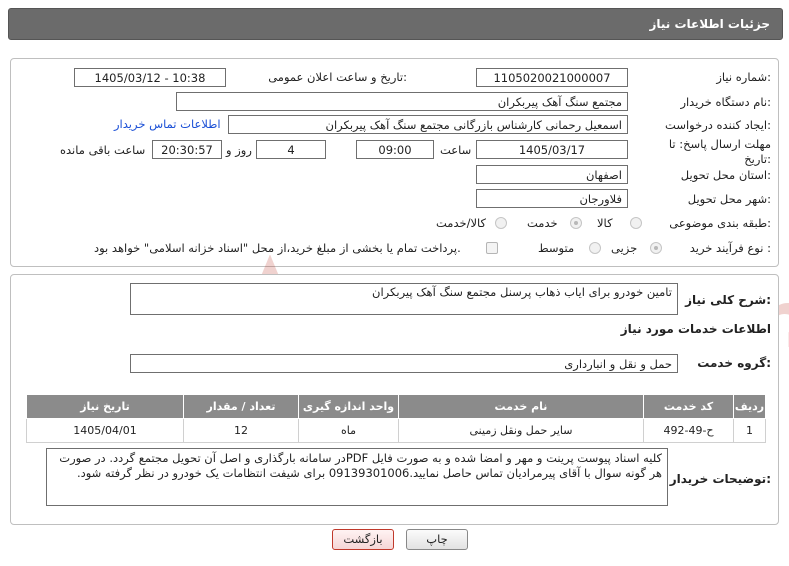 This screenshot has height=566, width=789. What do you see at coordinates (688, 430) in the screenshot?
I see `cell-code: ح-49-492` at bounding box center [688, 430].